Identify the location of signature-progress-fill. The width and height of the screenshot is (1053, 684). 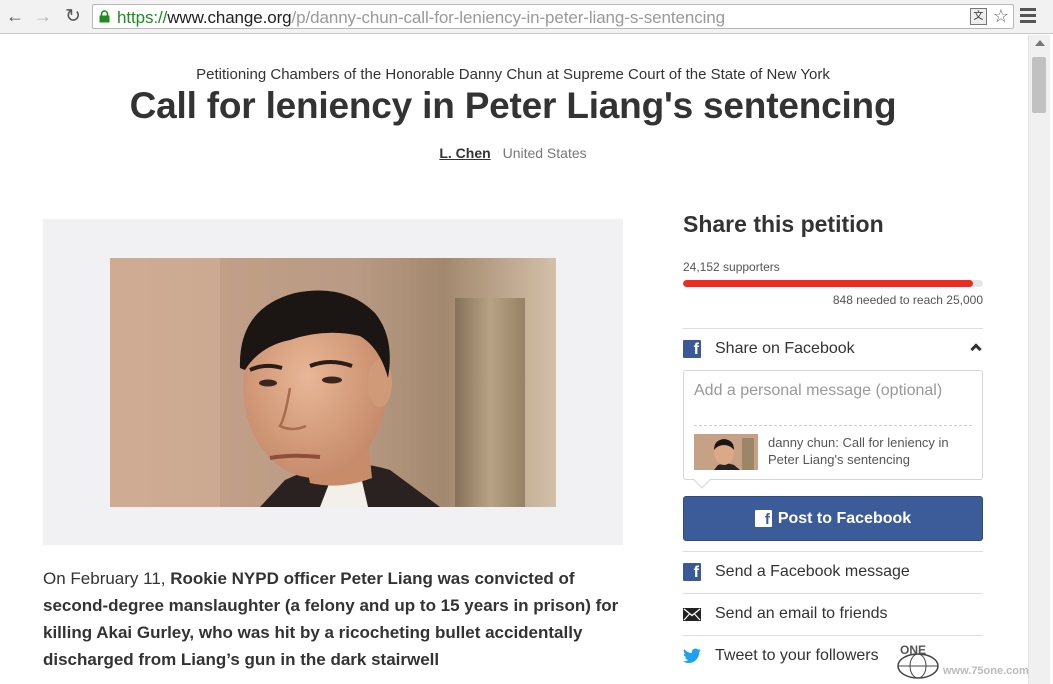
(828, 283).